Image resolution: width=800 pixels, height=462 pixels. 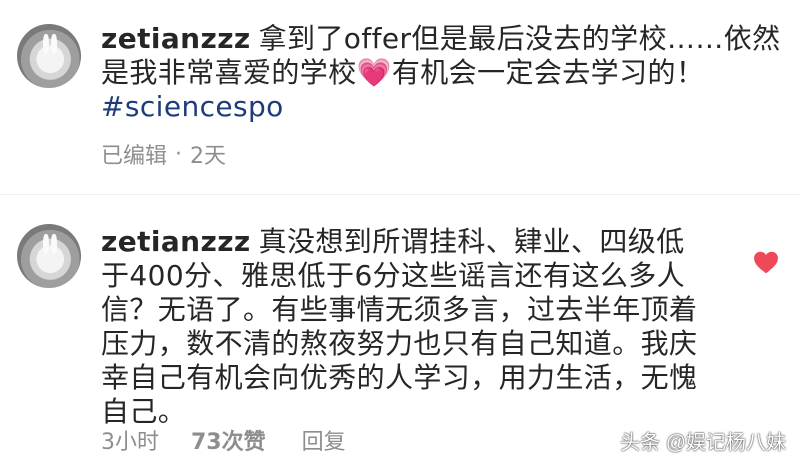 I want to click on comment-body-continued: 有机会一定会去学习的！, so click(x=548, y=72).